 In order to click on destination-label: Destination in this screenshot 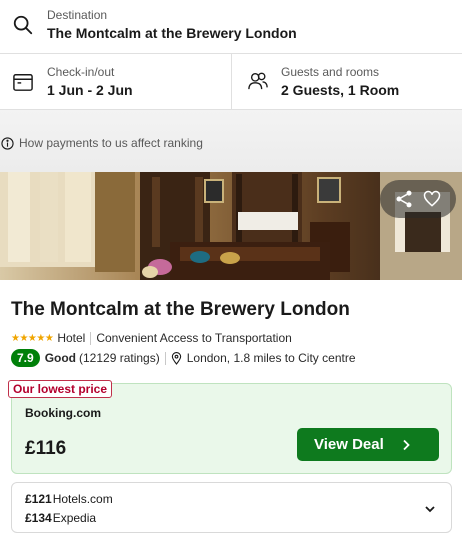, I will do `click(77, 15)`.